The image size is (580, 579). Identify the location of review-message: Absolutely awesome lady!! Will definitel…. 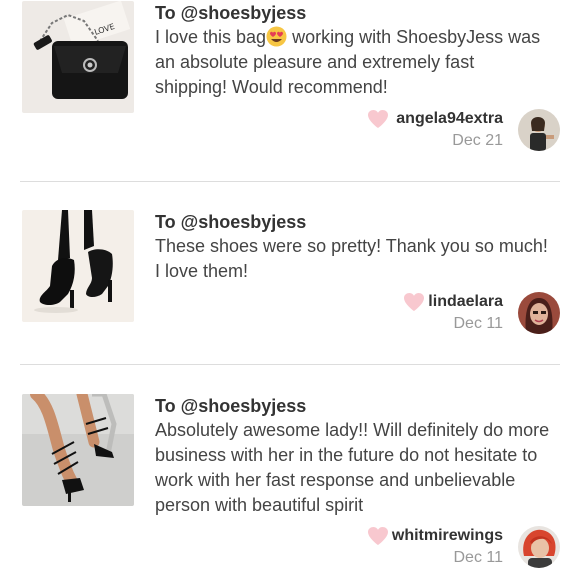
(352, 467).